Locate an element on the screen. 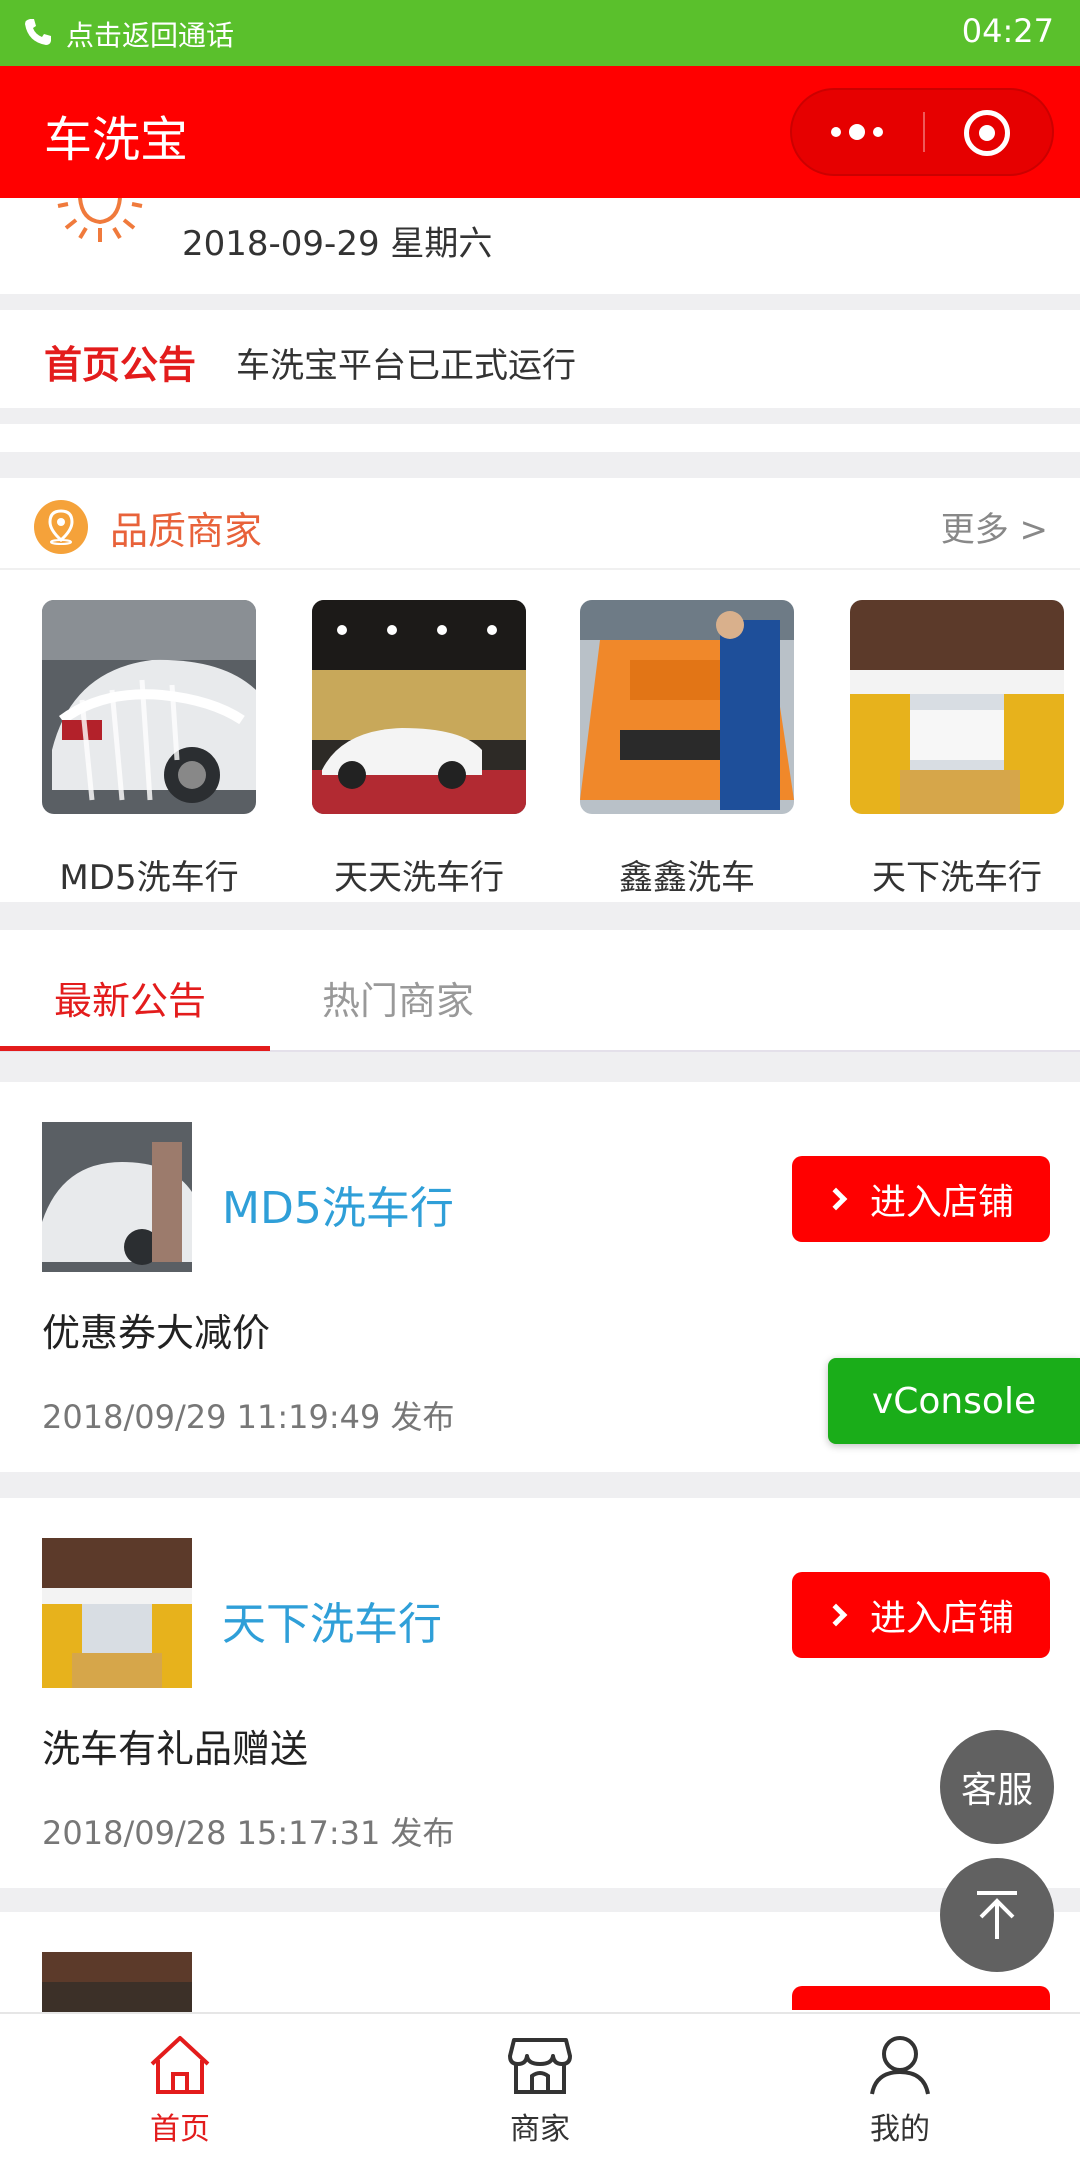 This screenshot has height=2160, width=1080. announcement-text: 优惠券大减价 is located at coordinates (156, 1333).